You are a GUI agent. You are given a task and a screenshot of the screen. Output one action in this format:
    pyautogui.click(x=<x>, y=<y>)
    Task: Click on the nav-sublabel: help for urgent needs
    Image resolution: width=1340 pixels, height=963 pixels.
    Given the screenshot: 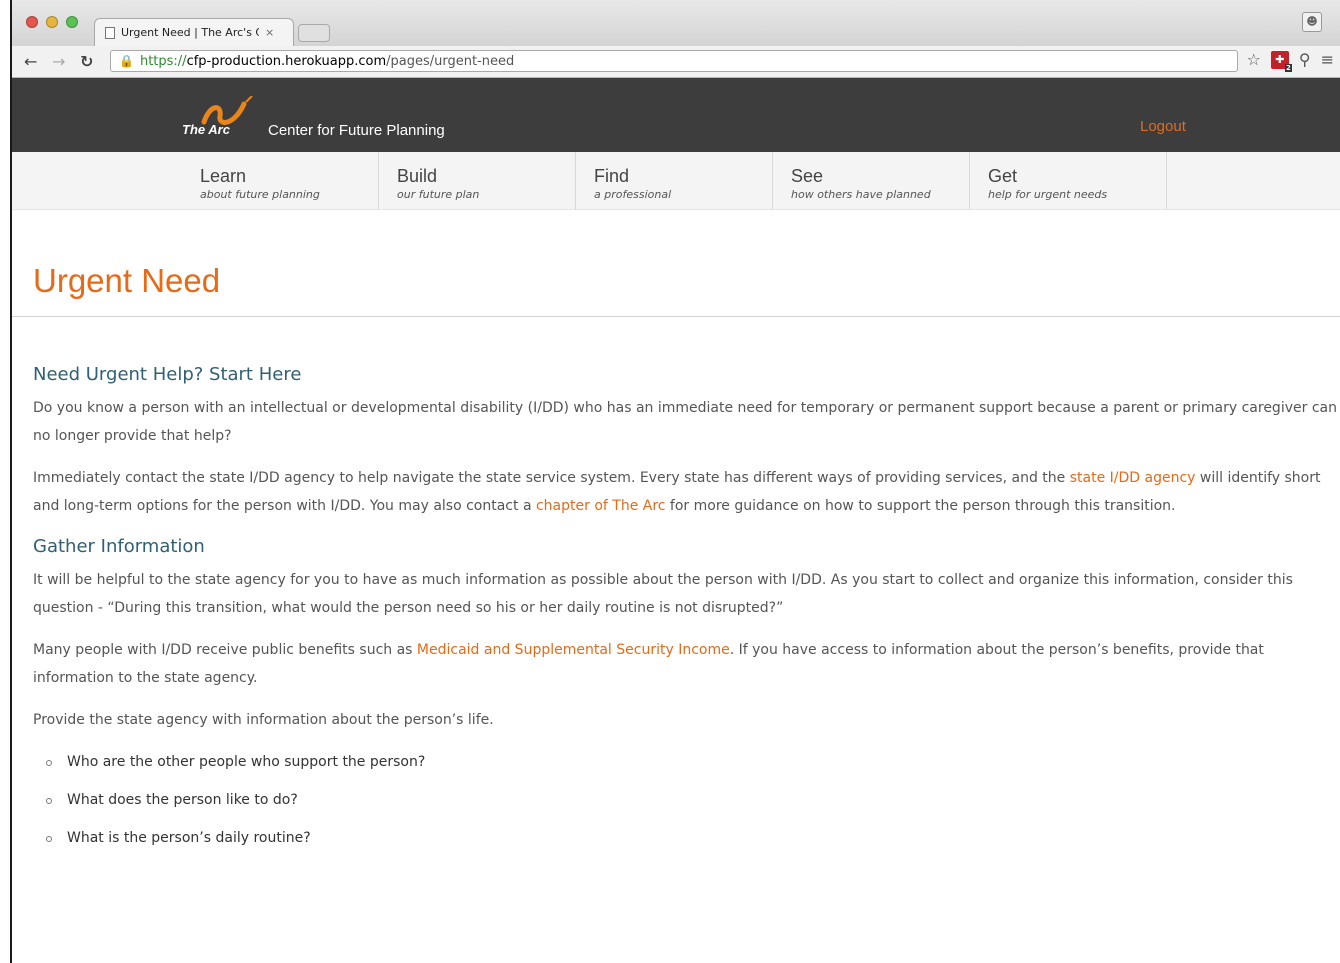 What is the action you would take?
    pyautogui.click(x=1048, y=194)
    